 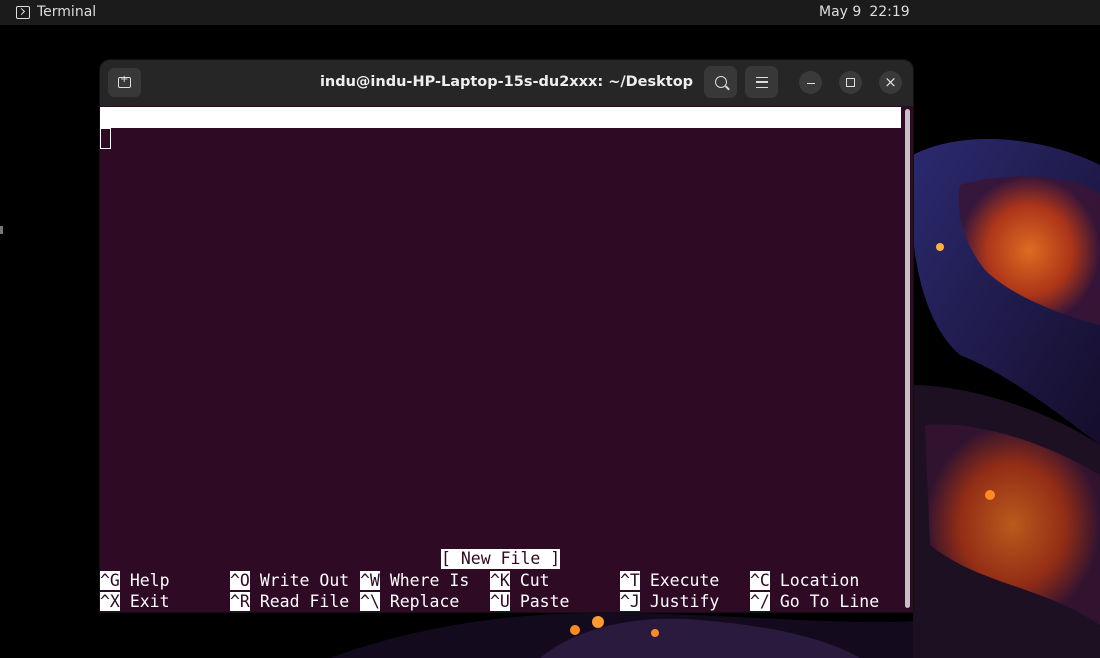 What do you see at coordinates (864, 12) in the screenshot?
I see `clock: May 9 22:19` at bounding box center [864, 12].